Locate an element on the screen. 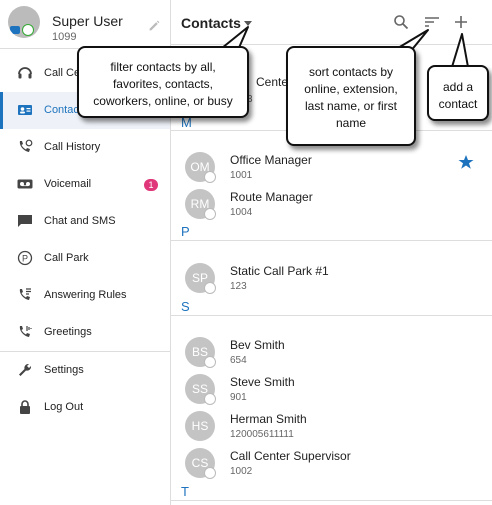 The image size is (492, 505). user-profile: Super User 1099 is located at coordinates (85, 24).